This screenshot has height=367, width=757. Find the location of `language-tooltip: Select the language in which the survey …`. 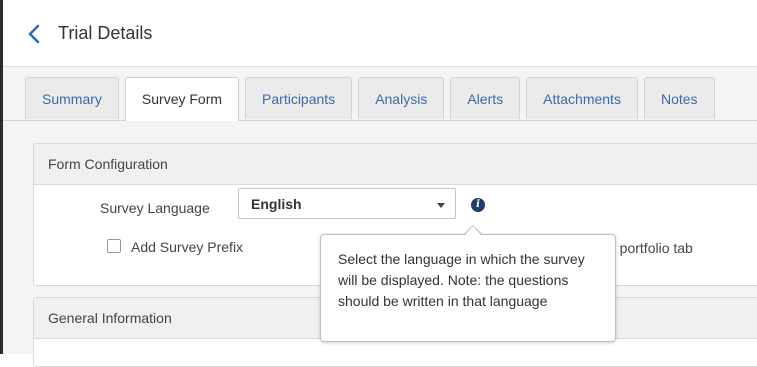

language-tooltip: Select the language in which the survey … is located at coordinates (468, 288).